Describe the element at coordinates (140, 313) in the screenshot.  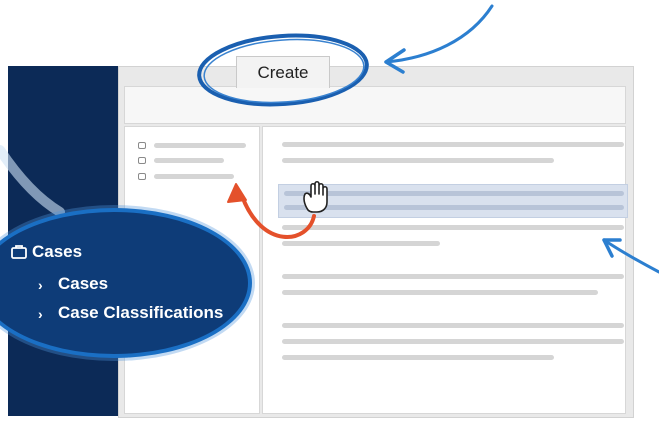
I see `menu-item-case-classifications: Case Classifications` at that location.